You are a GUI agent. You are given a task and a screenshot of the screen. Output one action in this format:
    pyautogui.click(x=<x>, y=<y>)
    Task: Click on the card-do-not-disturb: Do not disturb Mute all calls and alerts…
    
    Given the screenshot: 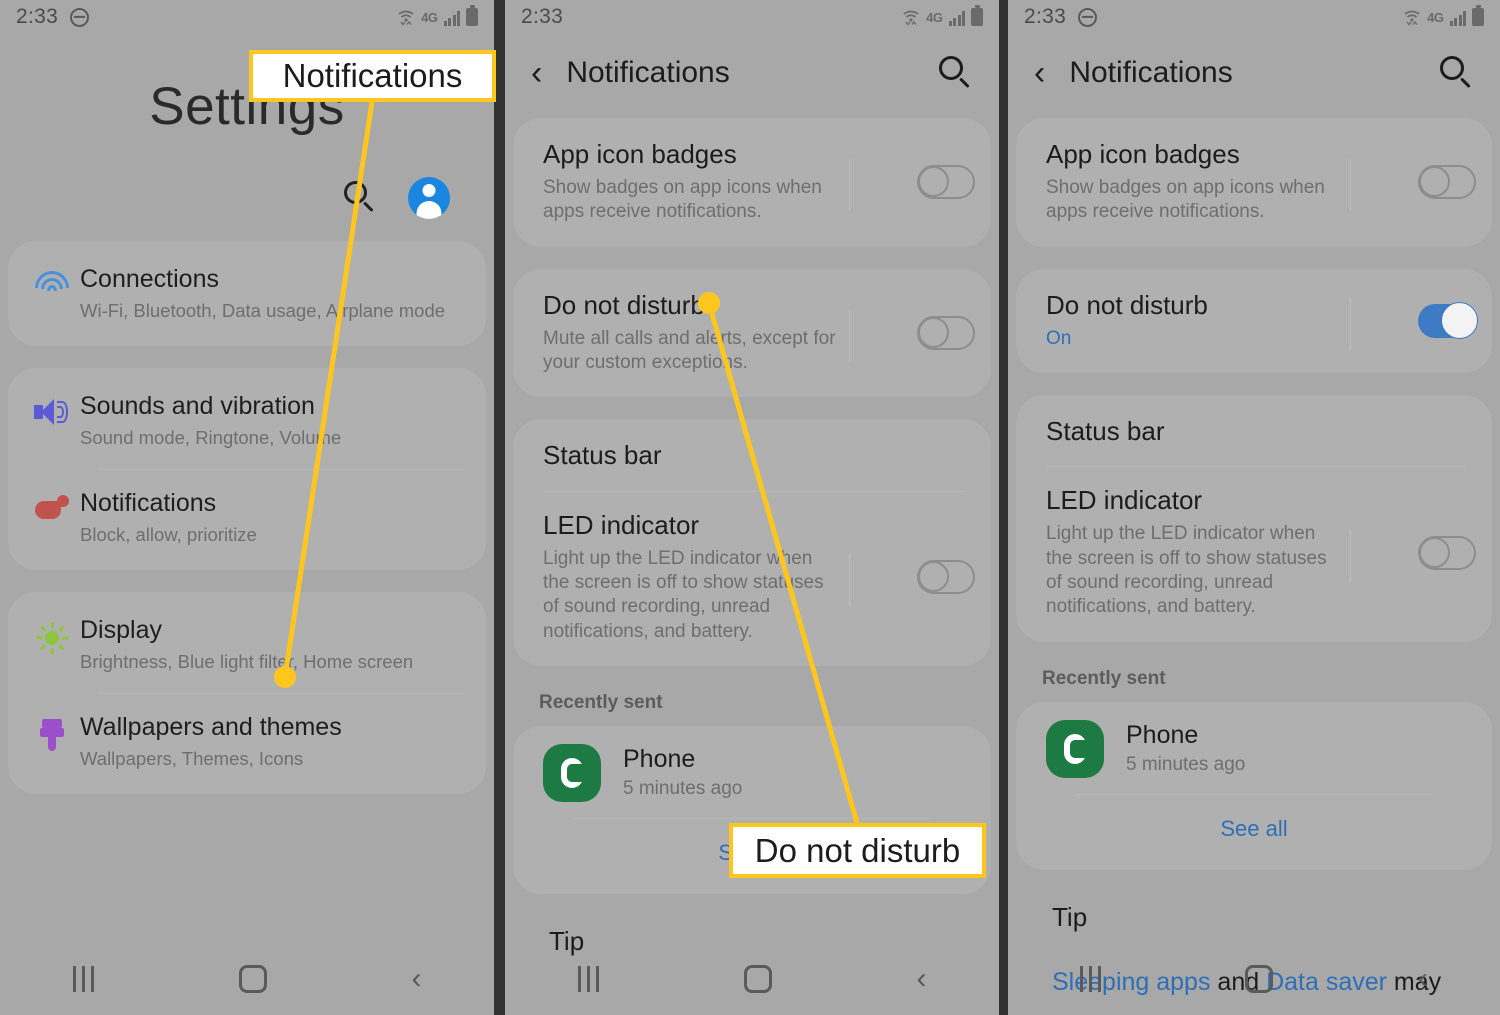 What is the action you would take?
    pyautogui.click(x=752, y=333)
    